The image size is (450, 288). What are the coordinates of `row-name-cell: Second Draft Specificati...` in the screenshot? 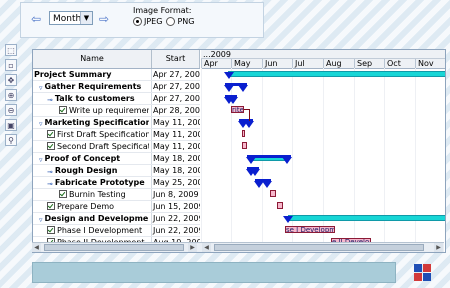 It's located at (98, 146).